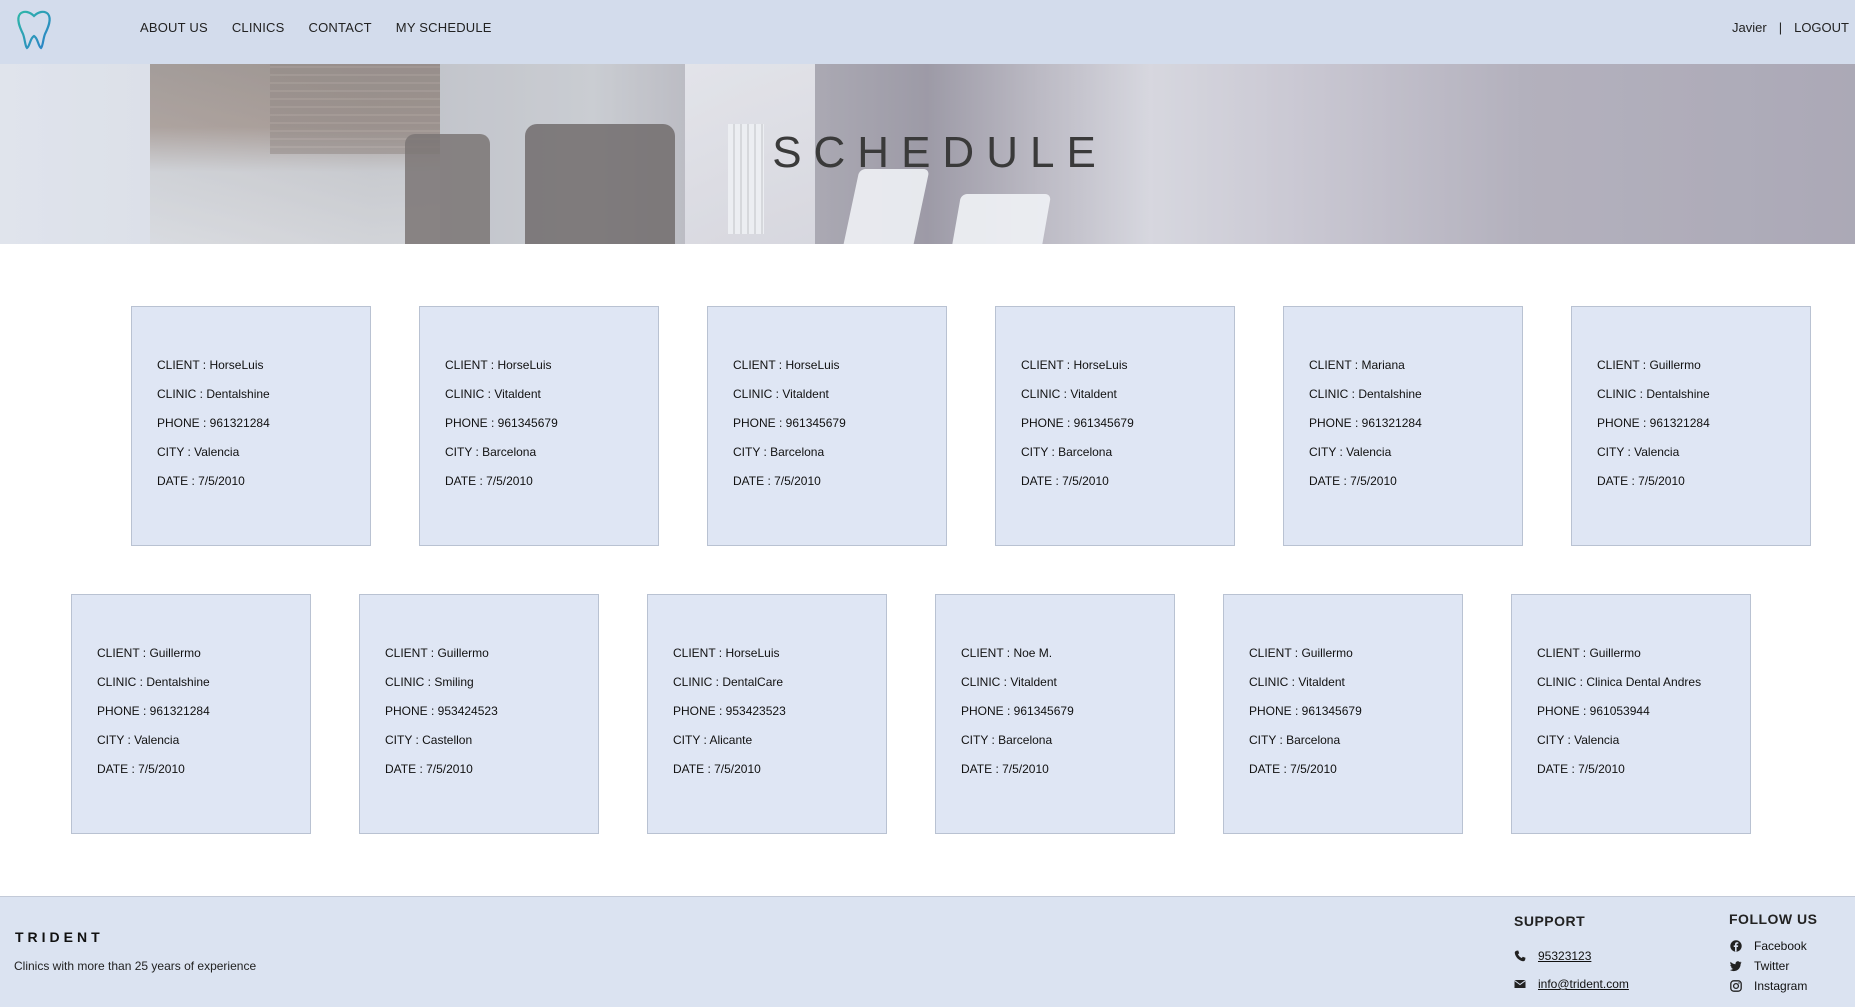 Image resolution: width=1855 pixels, height=1007 pixels. Describe the element at coordinates (1781, 986) in the screenshot. I see `social-label: Instagram` at that location.